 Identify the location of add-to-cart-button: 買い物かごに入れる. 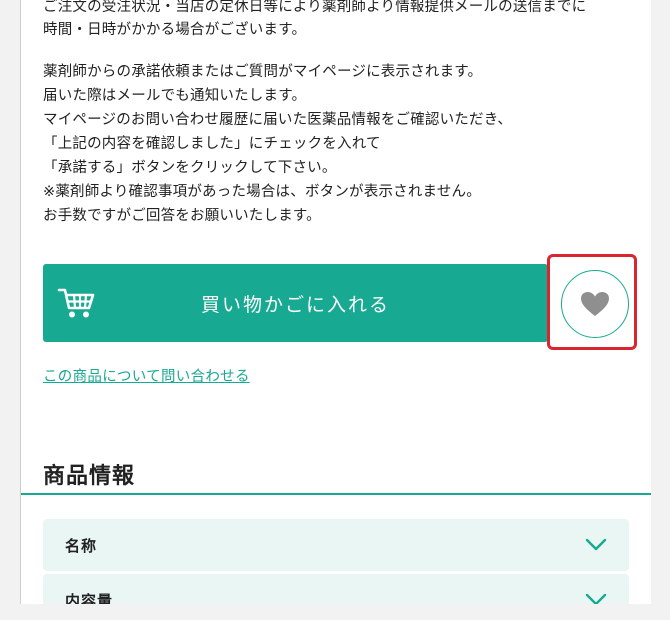
(295, 303).